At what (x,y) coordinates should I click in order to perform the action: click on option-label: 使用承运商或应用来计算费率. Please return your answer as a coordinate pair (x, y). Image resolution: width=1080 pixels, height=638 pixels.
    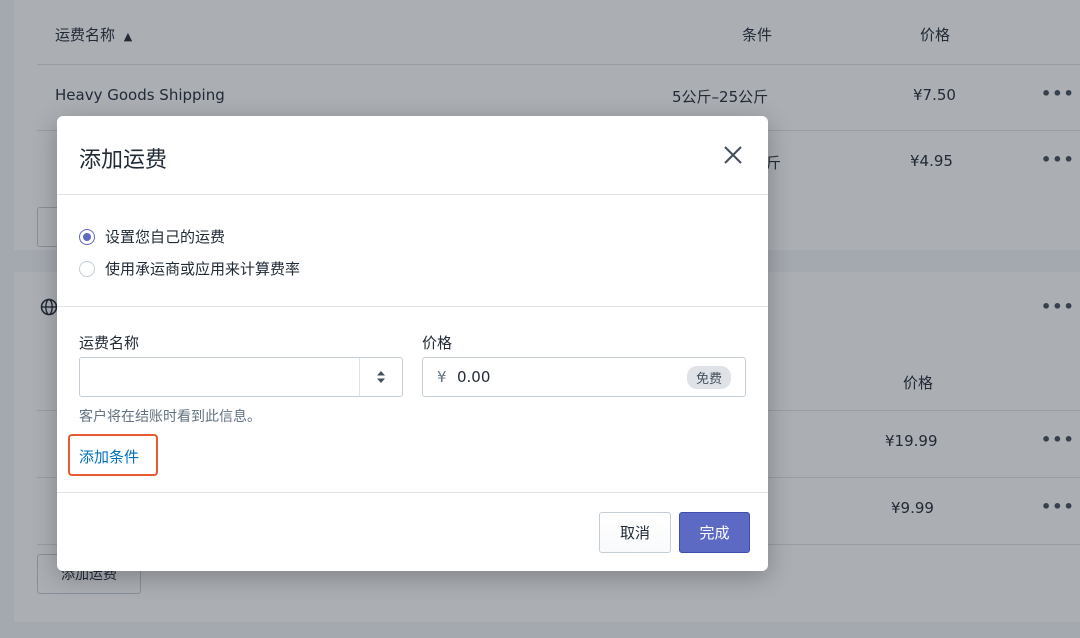
    Looking at the image, I should click on (203, 269).